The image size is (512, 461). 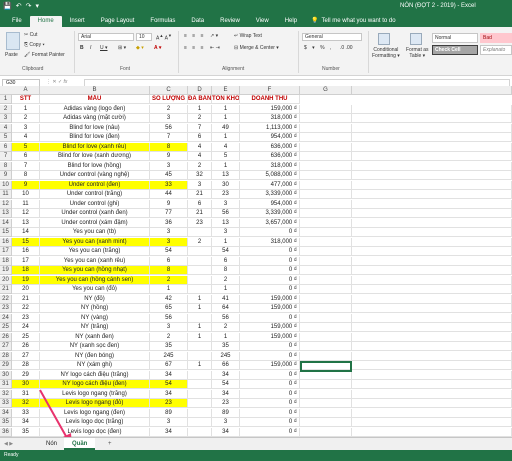 What do you see at coordinates (51, 444) in the screenshot?
I see `sheet-tab-non: Nón` at bounding box center [51, 444].